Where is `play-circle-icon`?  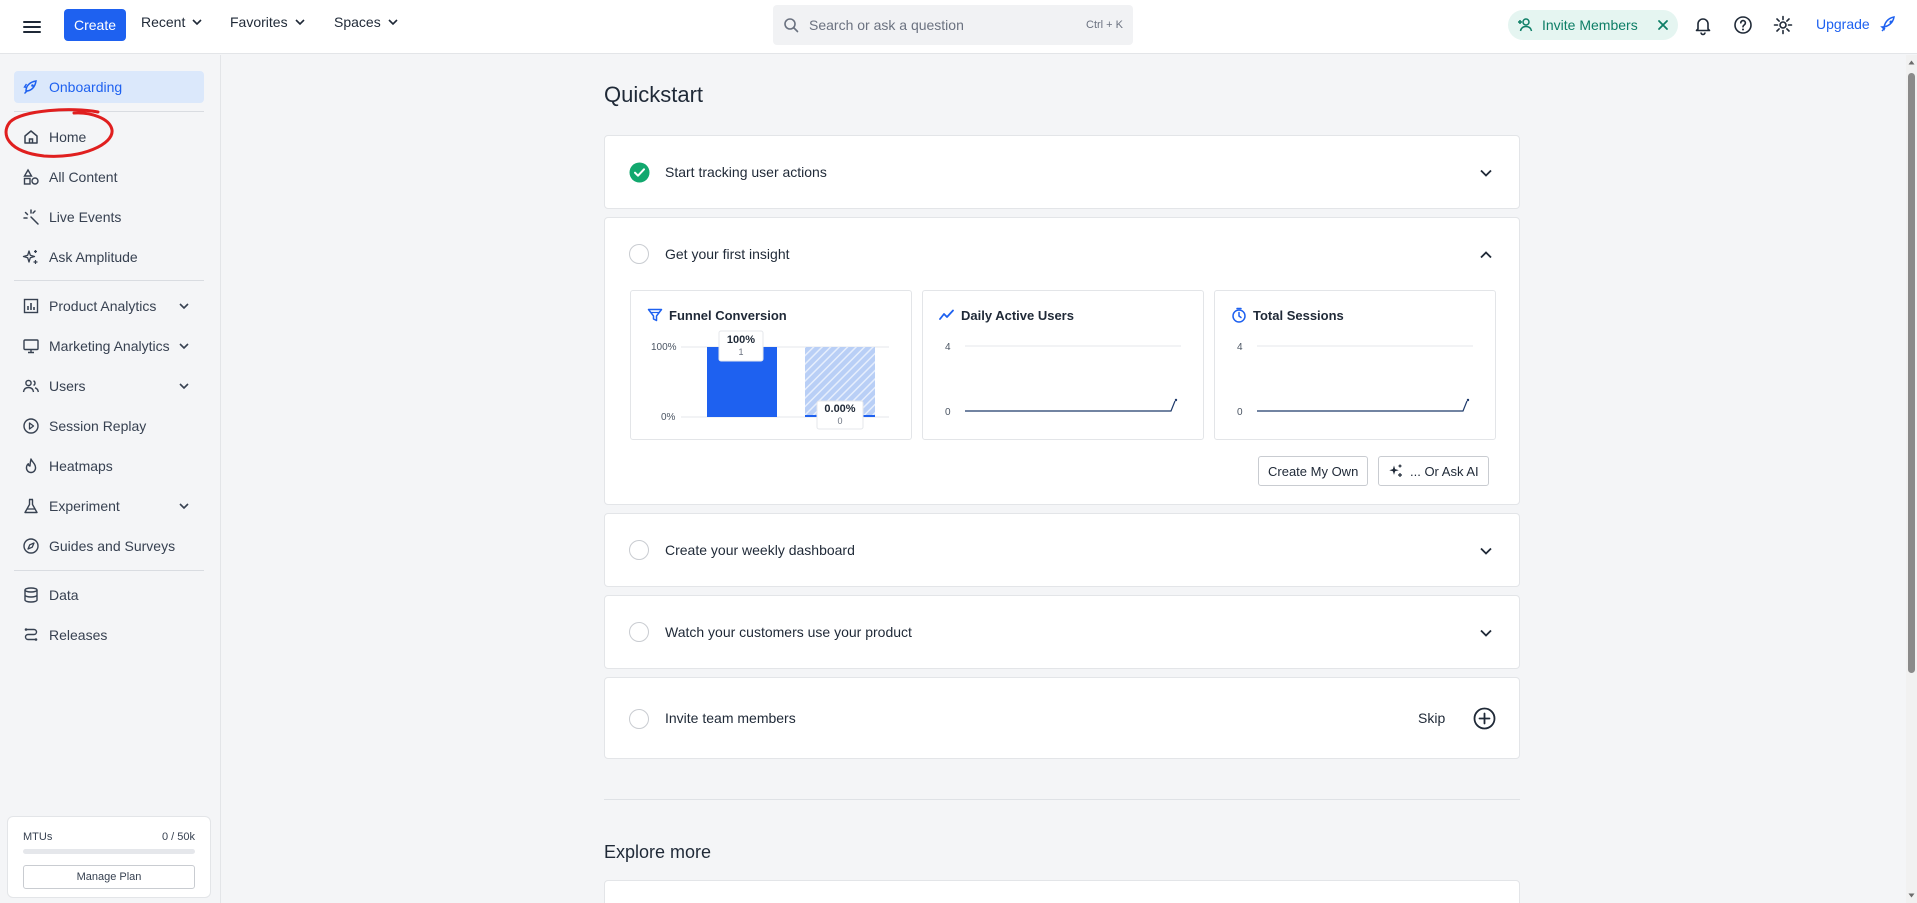
play-circle-icon is located at coordinates (31, 426).